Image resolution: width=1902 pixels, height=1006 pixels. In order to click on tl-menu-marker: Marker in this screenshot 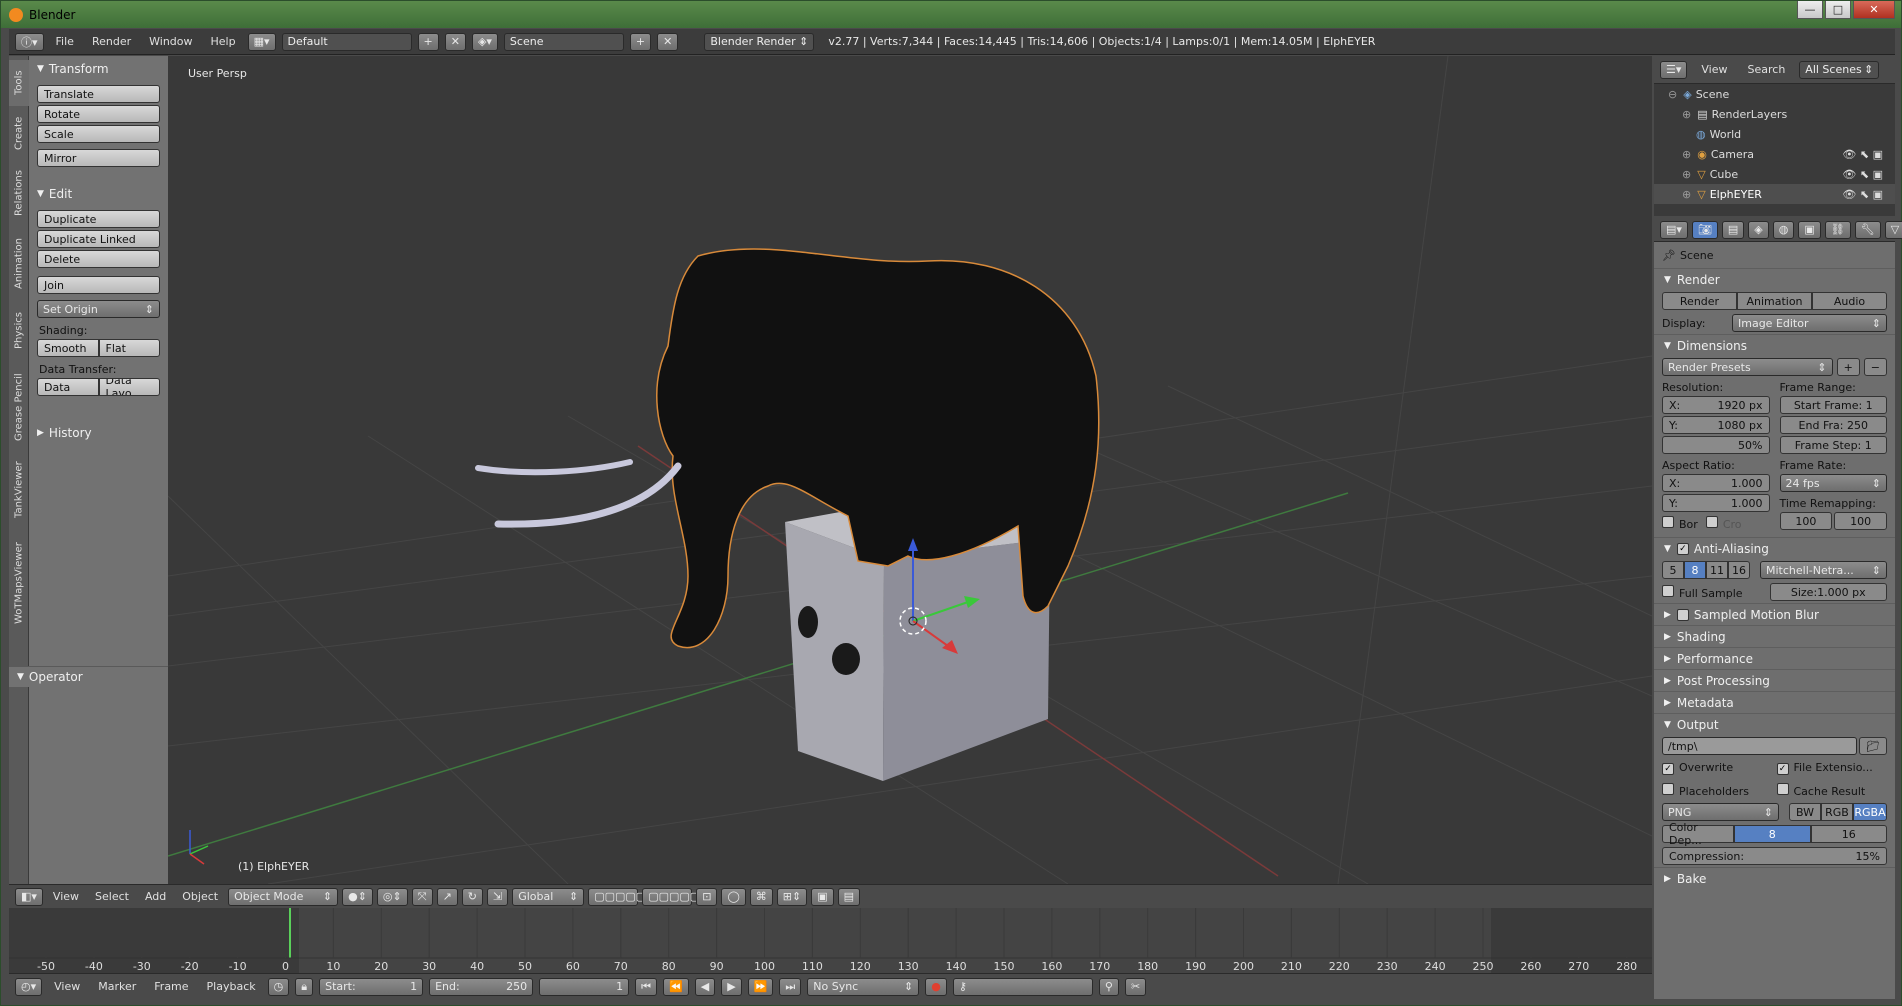, I will do `click(117, 986)`.